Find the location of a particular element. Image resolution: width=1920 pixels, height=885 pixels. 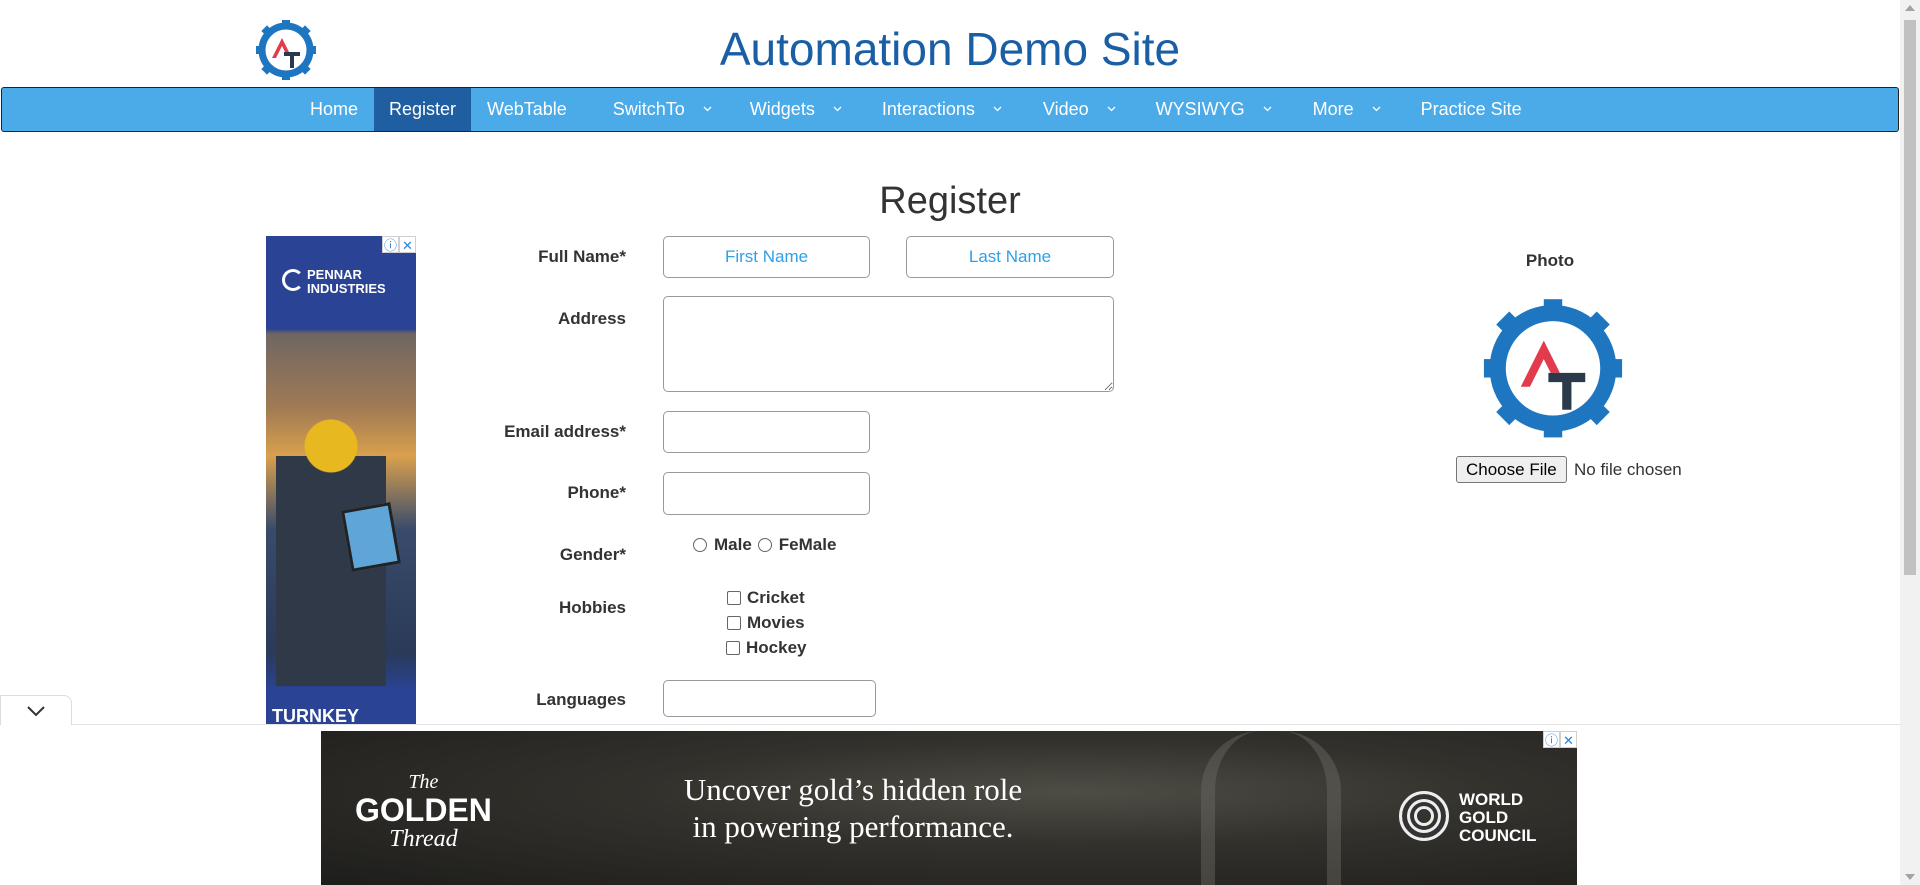

first-name-input is located at coordinates (766, 257).